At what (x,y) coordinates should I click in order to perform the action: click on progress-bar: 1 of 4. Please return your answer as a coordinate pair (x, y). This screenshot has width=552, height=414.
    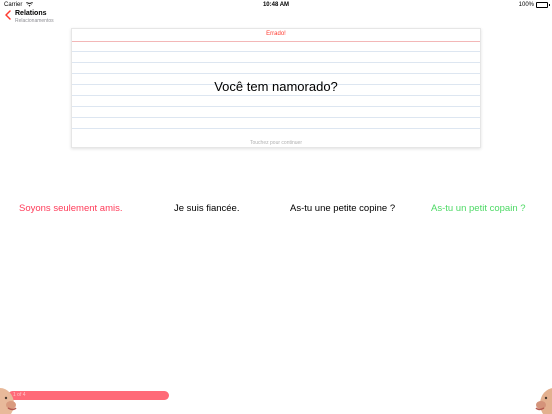
    Looking at the image, I should click on (88, 395).